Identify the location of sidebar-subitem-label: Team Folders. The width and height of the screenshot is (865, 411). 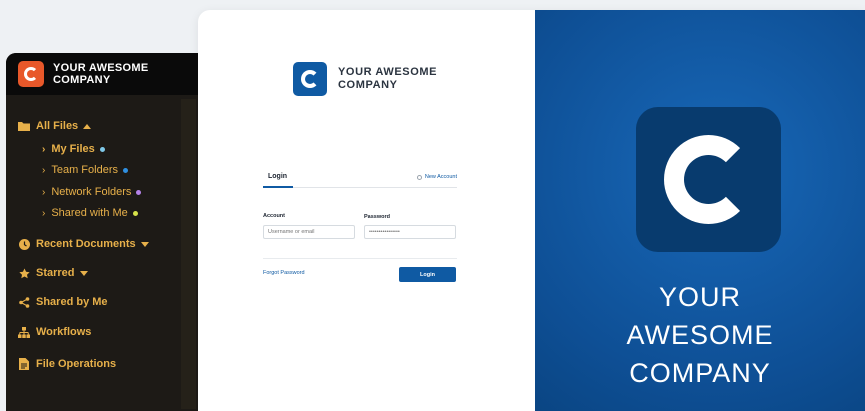
(84, 170).